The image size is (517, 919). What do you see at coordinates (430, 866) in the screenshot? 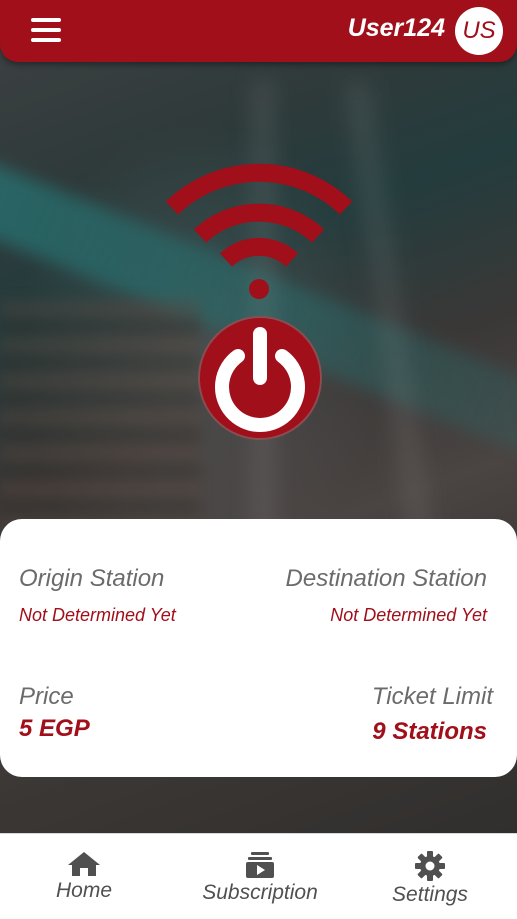
I see `gear-icon` at bounding box center [430, 866].